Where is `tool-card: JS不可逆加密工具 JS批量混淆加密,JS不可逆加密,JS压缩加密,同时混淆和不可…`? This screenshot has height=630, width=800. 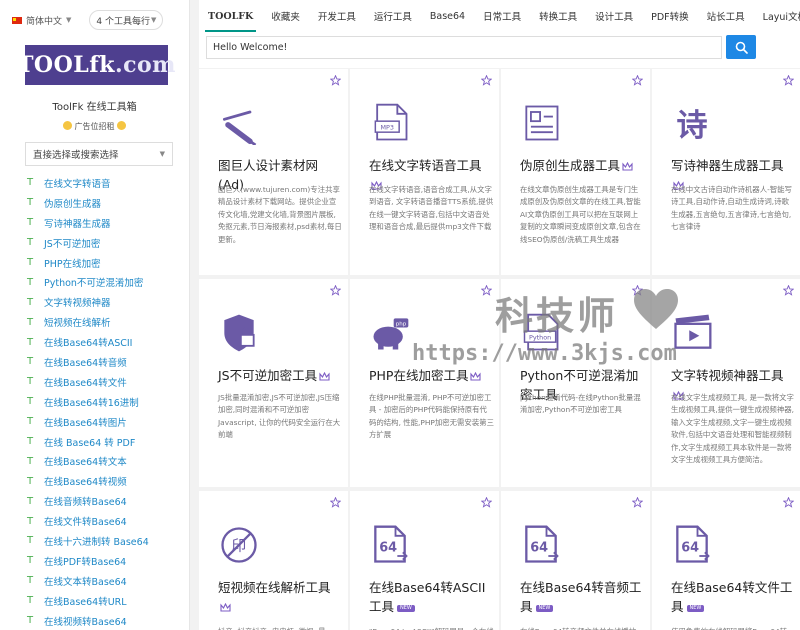
tool-card: JS不可逆加密工具 JS批量混淆加密,JS不可逆加密,JS压缩加密,同时混淆和不可… is located at coordinates (273, 383).